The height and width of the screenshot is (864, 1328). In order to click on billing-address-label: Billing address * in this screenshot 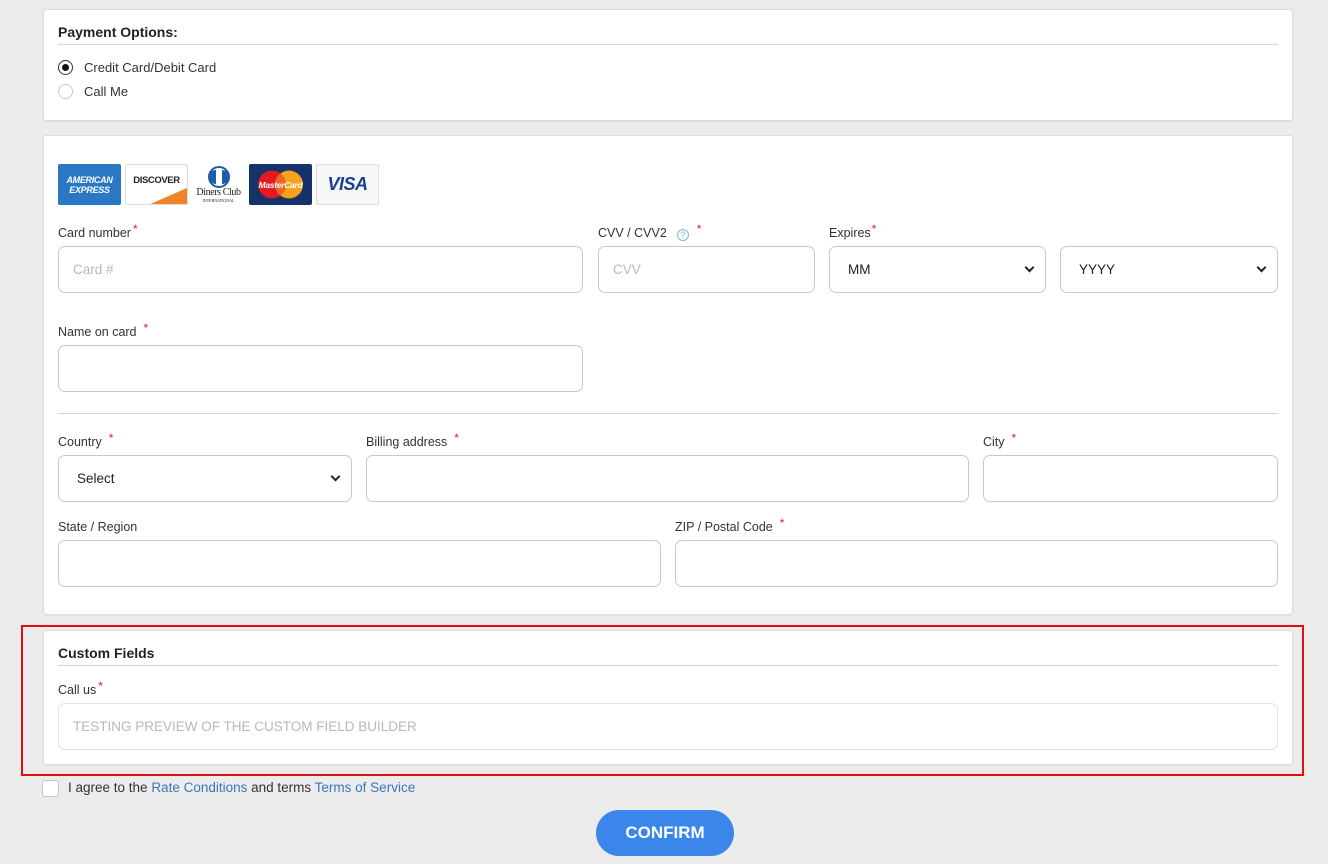, I will do `click(412, 440)`.